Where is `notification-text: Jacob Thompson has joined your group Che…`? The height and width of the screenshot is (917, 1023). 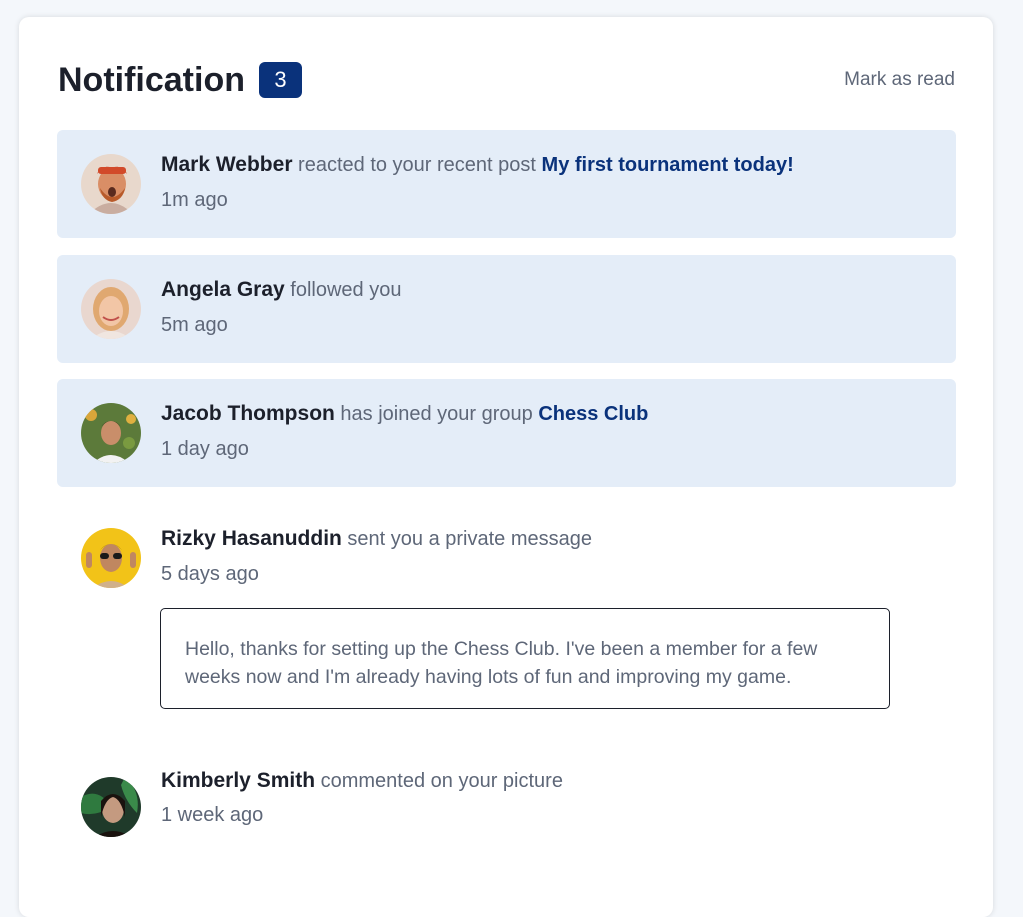 notification-text: Jacob Thompson has joined your group Che… is located at coordinates (404, 414).